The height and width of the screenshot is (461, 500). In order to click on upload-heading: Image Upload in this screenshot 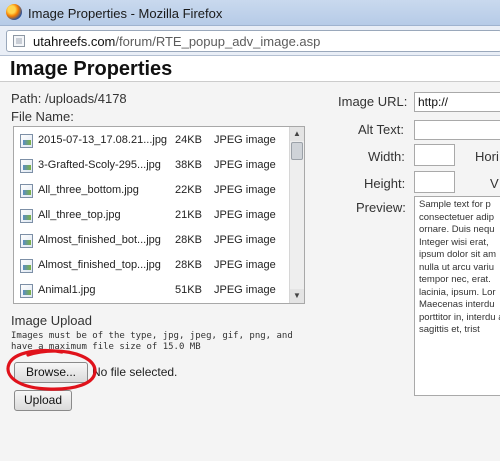, I will do `click(51, 320)`.